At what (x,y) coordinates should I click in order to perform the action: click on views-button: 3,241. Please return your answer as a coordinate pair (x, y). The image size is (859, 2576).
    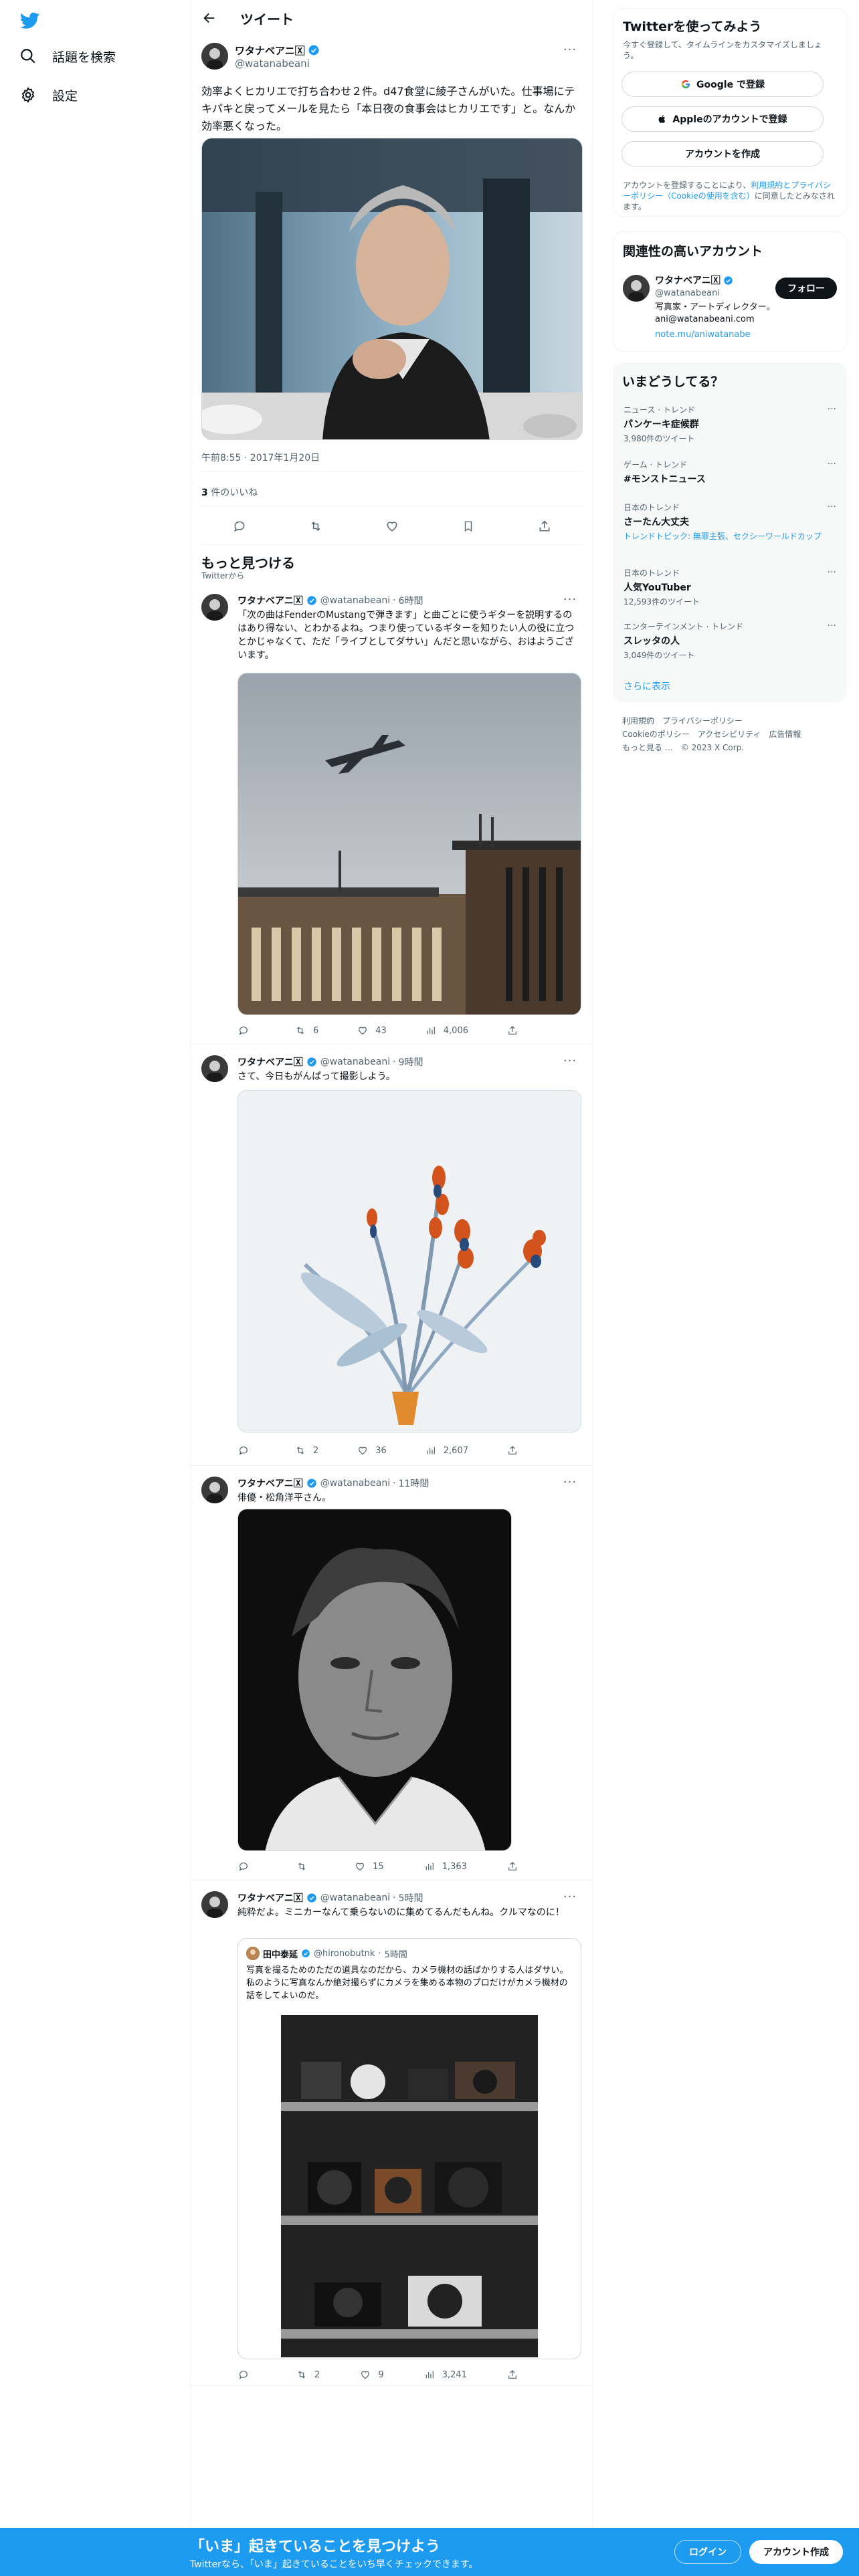
    Looking at the image, I should click on (445, 2375).